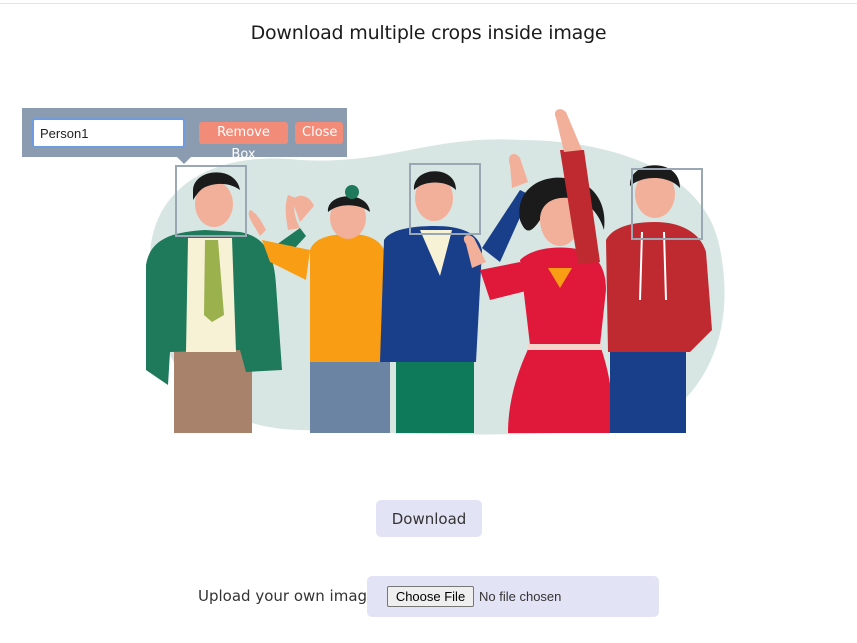 Image resolution: width=857 pixels, height=643 pixels. I want to click on crop-box-person1, so click(211, 201).